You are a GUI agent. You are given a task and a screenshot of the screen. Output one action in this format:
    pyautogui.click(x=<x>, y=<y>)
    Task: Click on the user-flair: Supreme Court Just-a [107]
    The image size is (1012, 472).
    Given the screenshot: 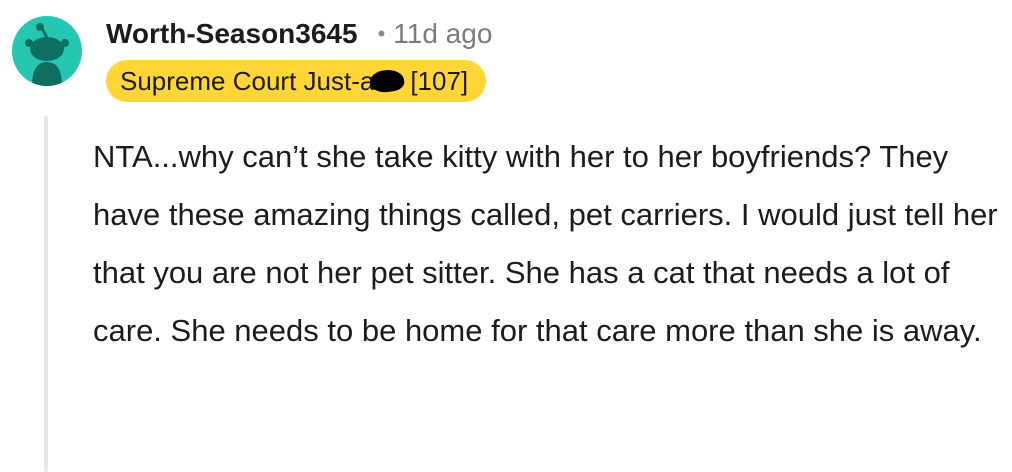 What is the action you would take?
    pyautogui.click(x=296, y=81)
    